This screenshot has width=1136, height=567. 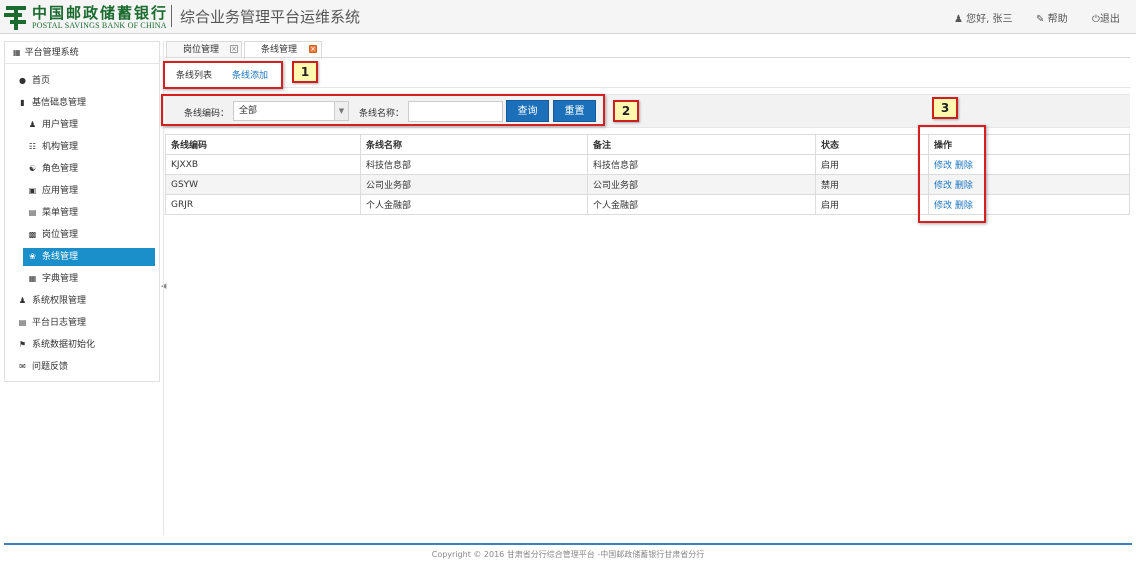 I want to click on column-header: 状态, so click(x=872, y=144).